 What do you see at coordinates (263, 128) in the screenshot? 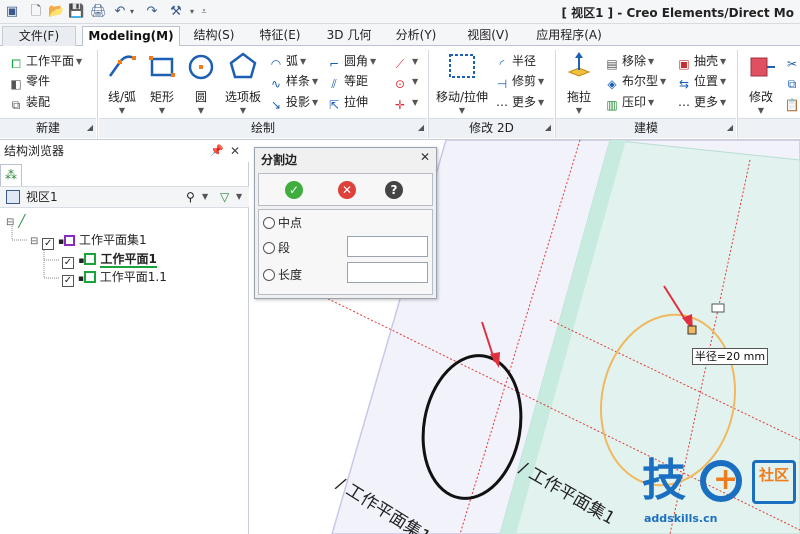
I see `group-draw-label: 绘制 ◢` at bounding box center [263, 128].